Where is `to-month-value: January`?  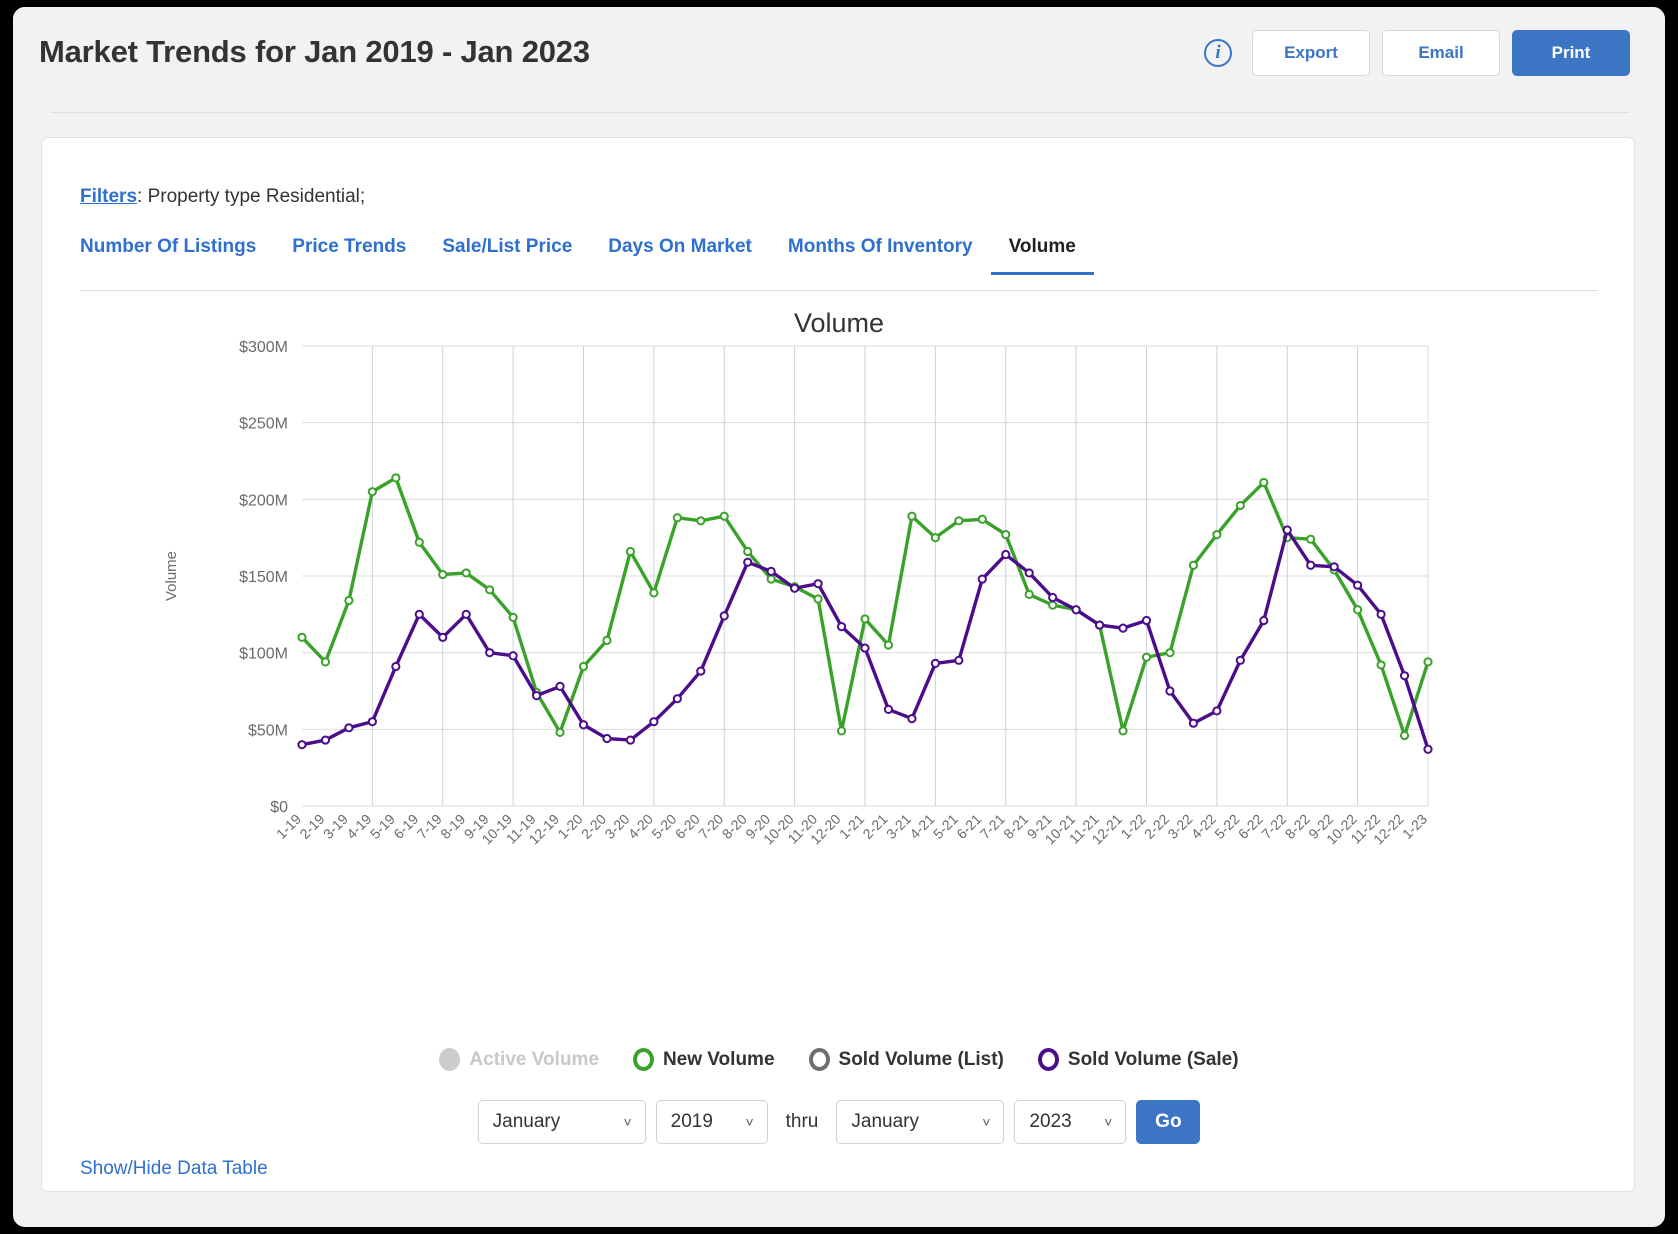
to-month-value: January is located at coordinates (885, 1121).